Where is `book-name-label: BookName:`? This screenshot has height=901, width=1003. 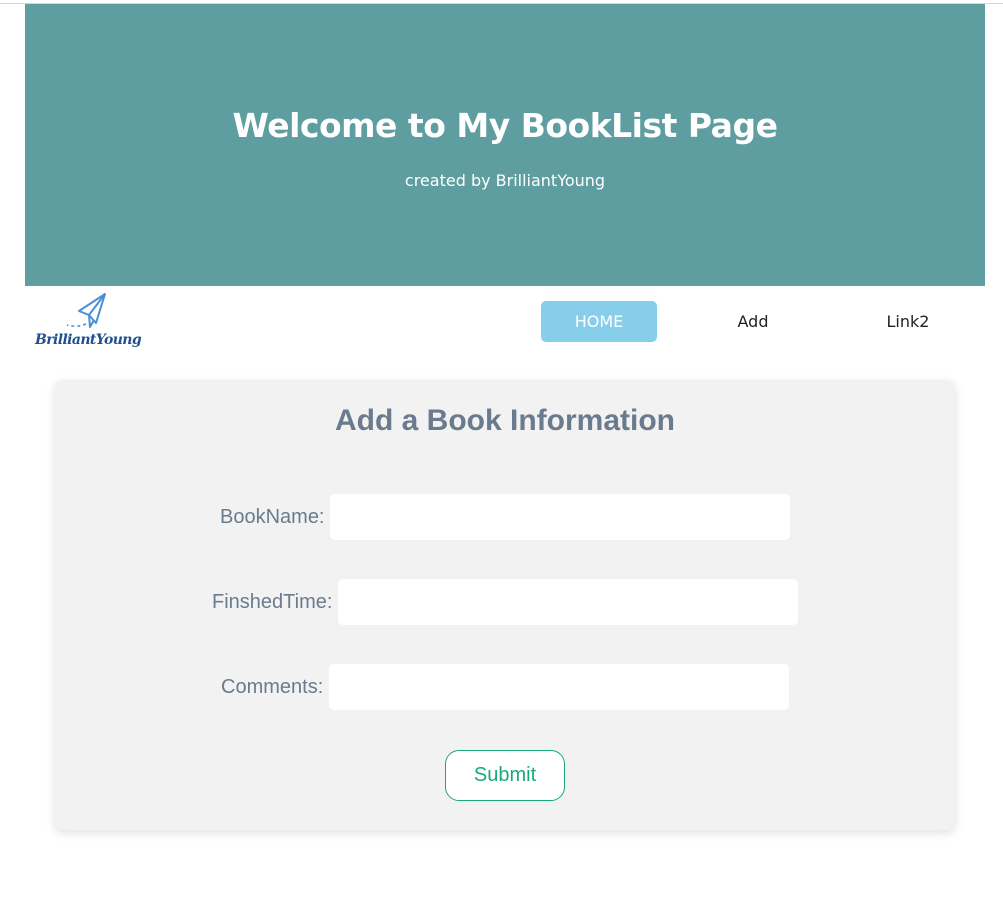
book-name-label: BookName: is located at coordinates (272, 517).